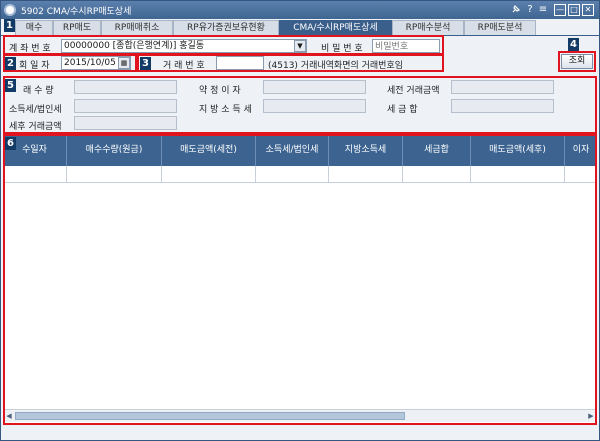  Describe the element at coordinates (543, 10) in the screenshot. I see `menu-icon: ≡` at that location.